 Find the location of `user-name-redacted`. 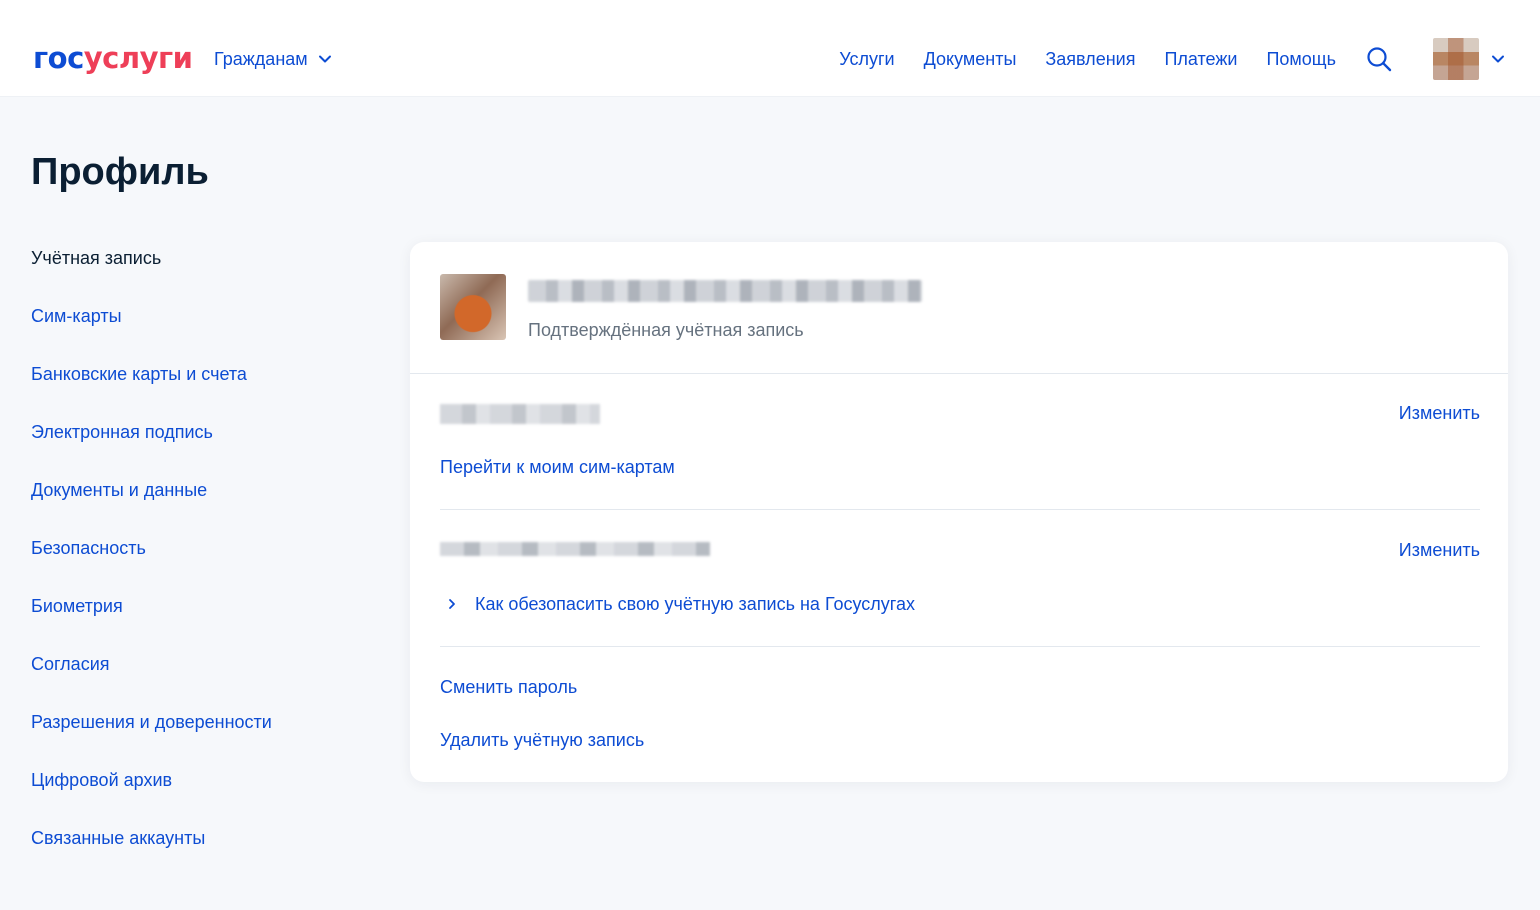

user-name-redacted is located at coordinates (725, 291).